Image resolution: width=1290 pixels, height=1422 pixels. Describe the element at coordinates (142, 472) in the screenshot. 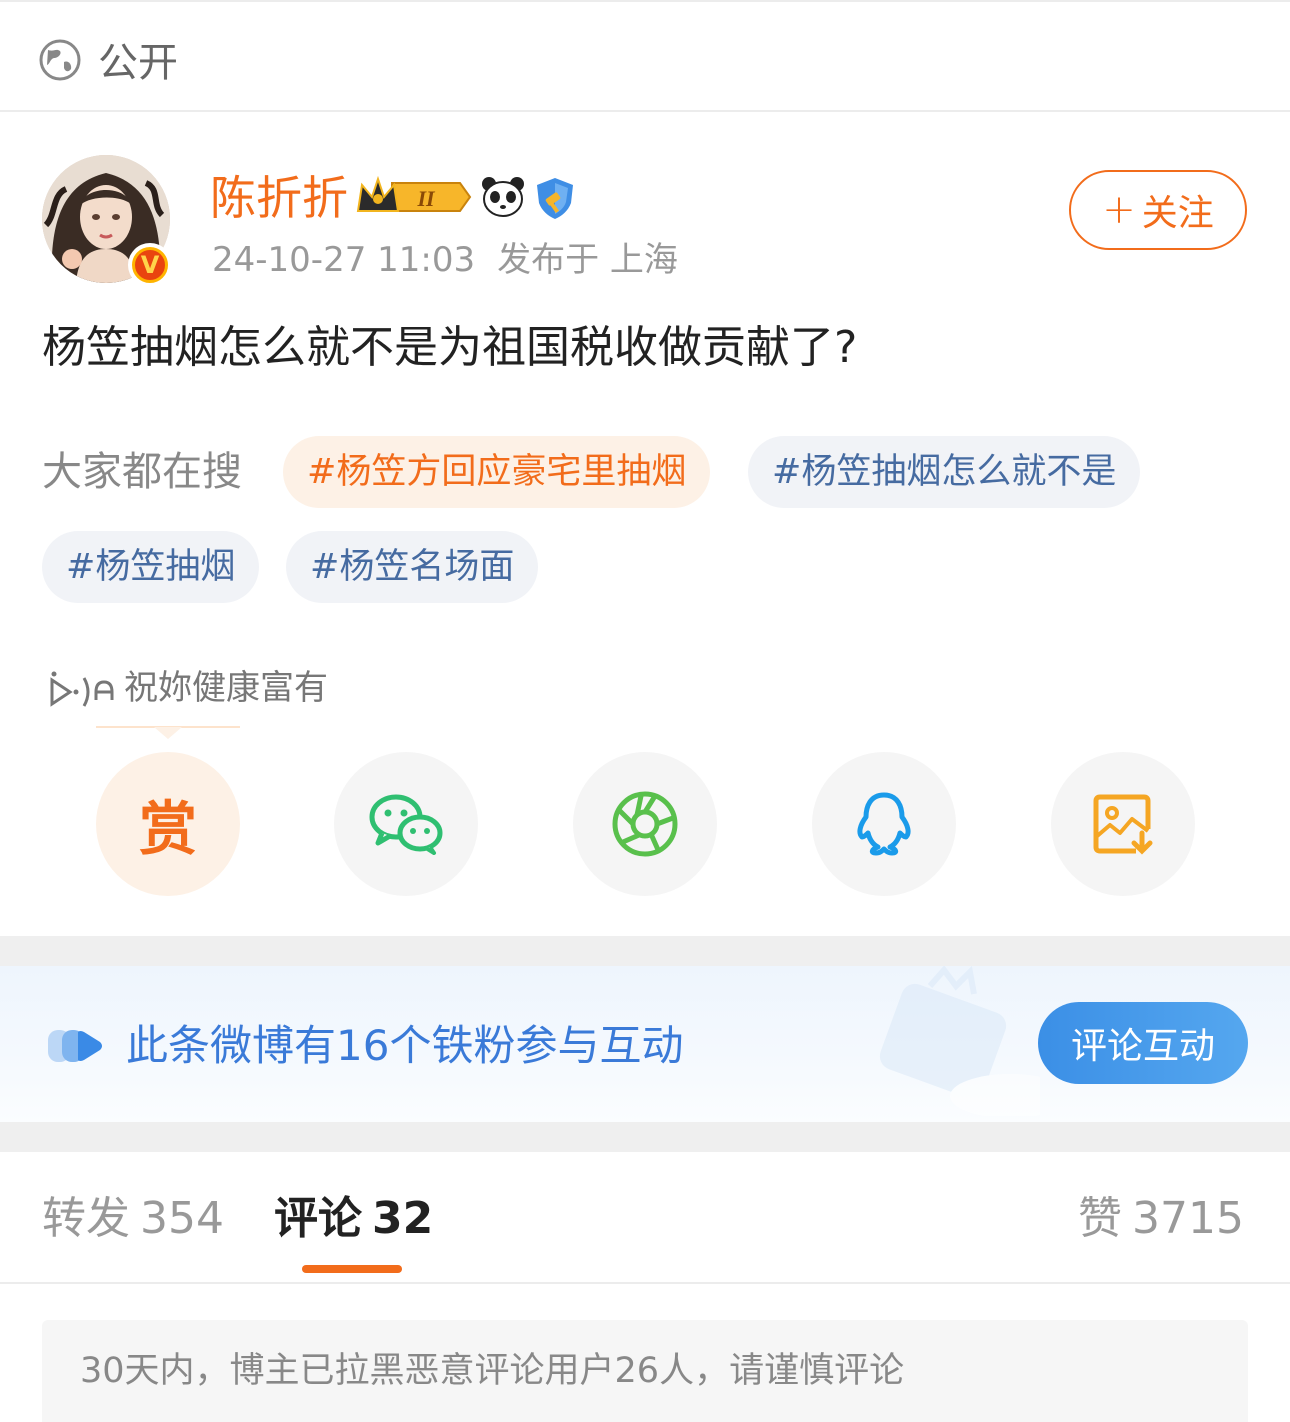

I see `trending-search-label: 大家都在搜` at that location.